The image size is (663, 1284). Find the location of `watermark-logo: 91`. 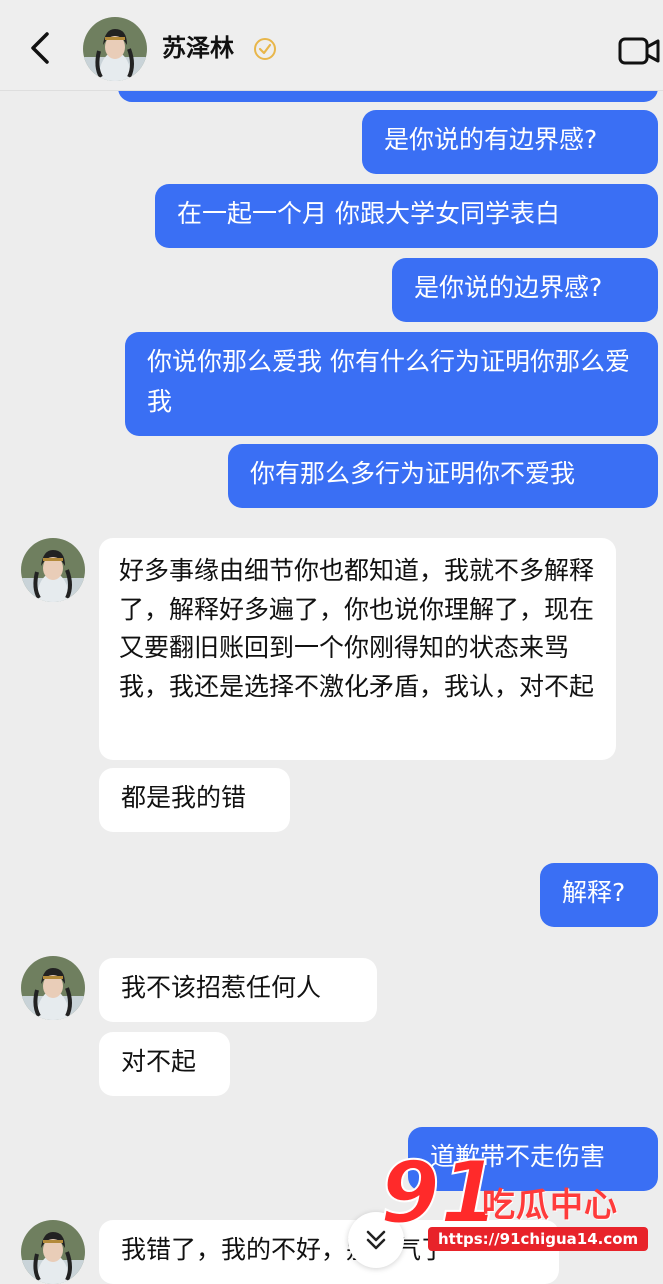

watermark-logo: 91 is located at coordinates (440, 1193).